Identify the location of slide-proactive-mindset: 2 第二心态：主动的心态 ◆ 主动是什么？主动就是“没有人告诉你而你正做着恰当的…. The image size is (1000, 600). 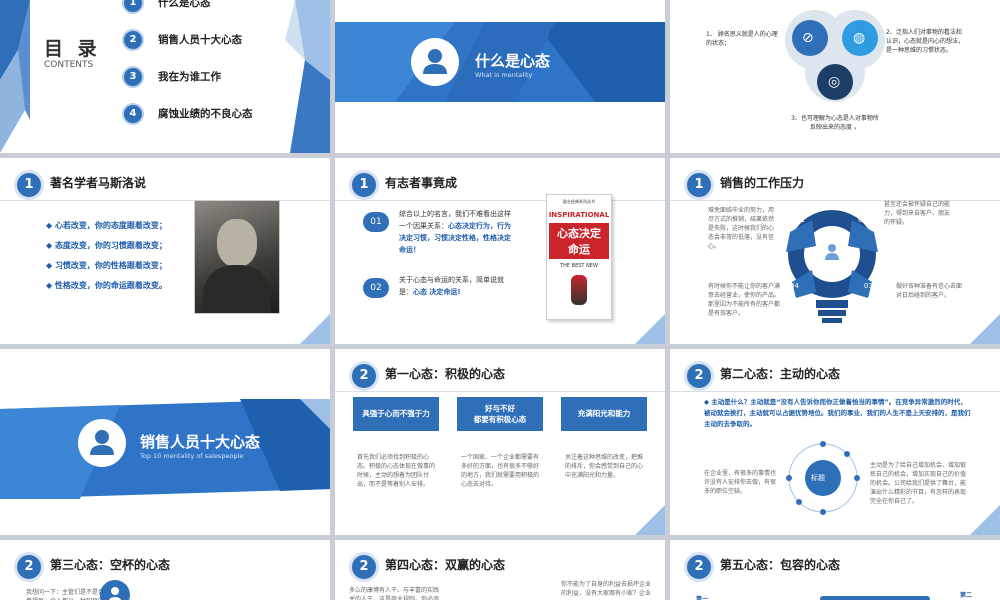
(835, 442).